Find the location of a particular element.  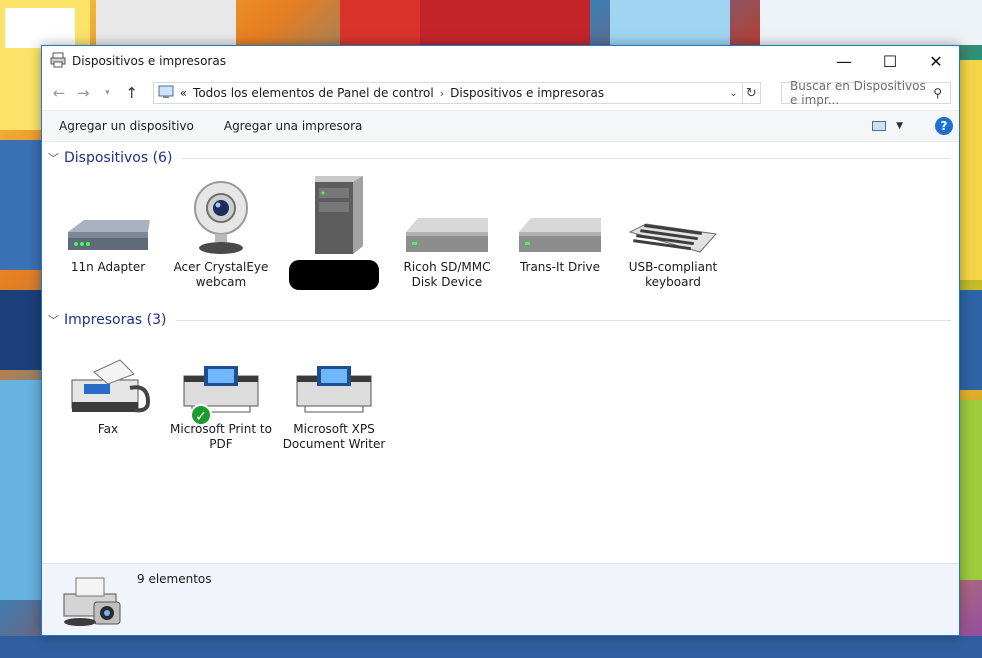

control-panel-icon is located at coordinates (166, 93).